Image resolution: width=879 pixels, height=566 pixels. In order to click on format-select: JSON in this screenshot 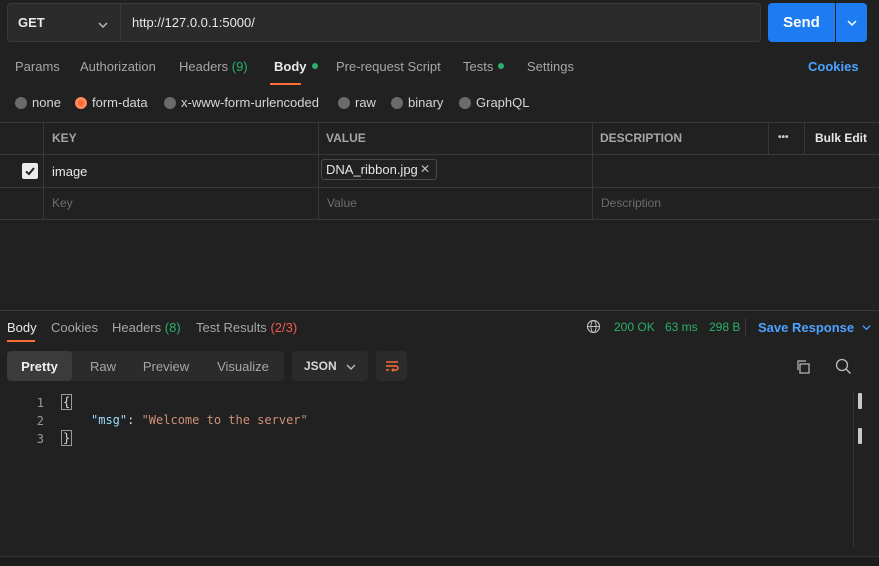, I will do `click(330, 366)`.